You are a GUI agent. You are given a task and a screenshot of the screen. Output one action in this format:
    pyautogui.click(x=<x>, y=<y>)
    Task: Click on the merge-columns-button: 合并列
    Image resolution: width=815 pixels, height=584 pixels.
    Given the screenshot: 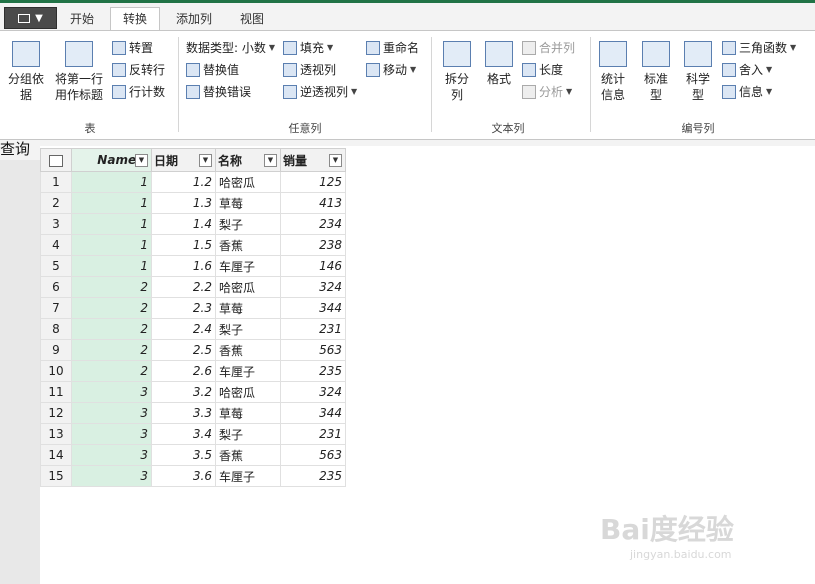 What is the action you would take?
    pyautogui.click(x=548, y=47)
    